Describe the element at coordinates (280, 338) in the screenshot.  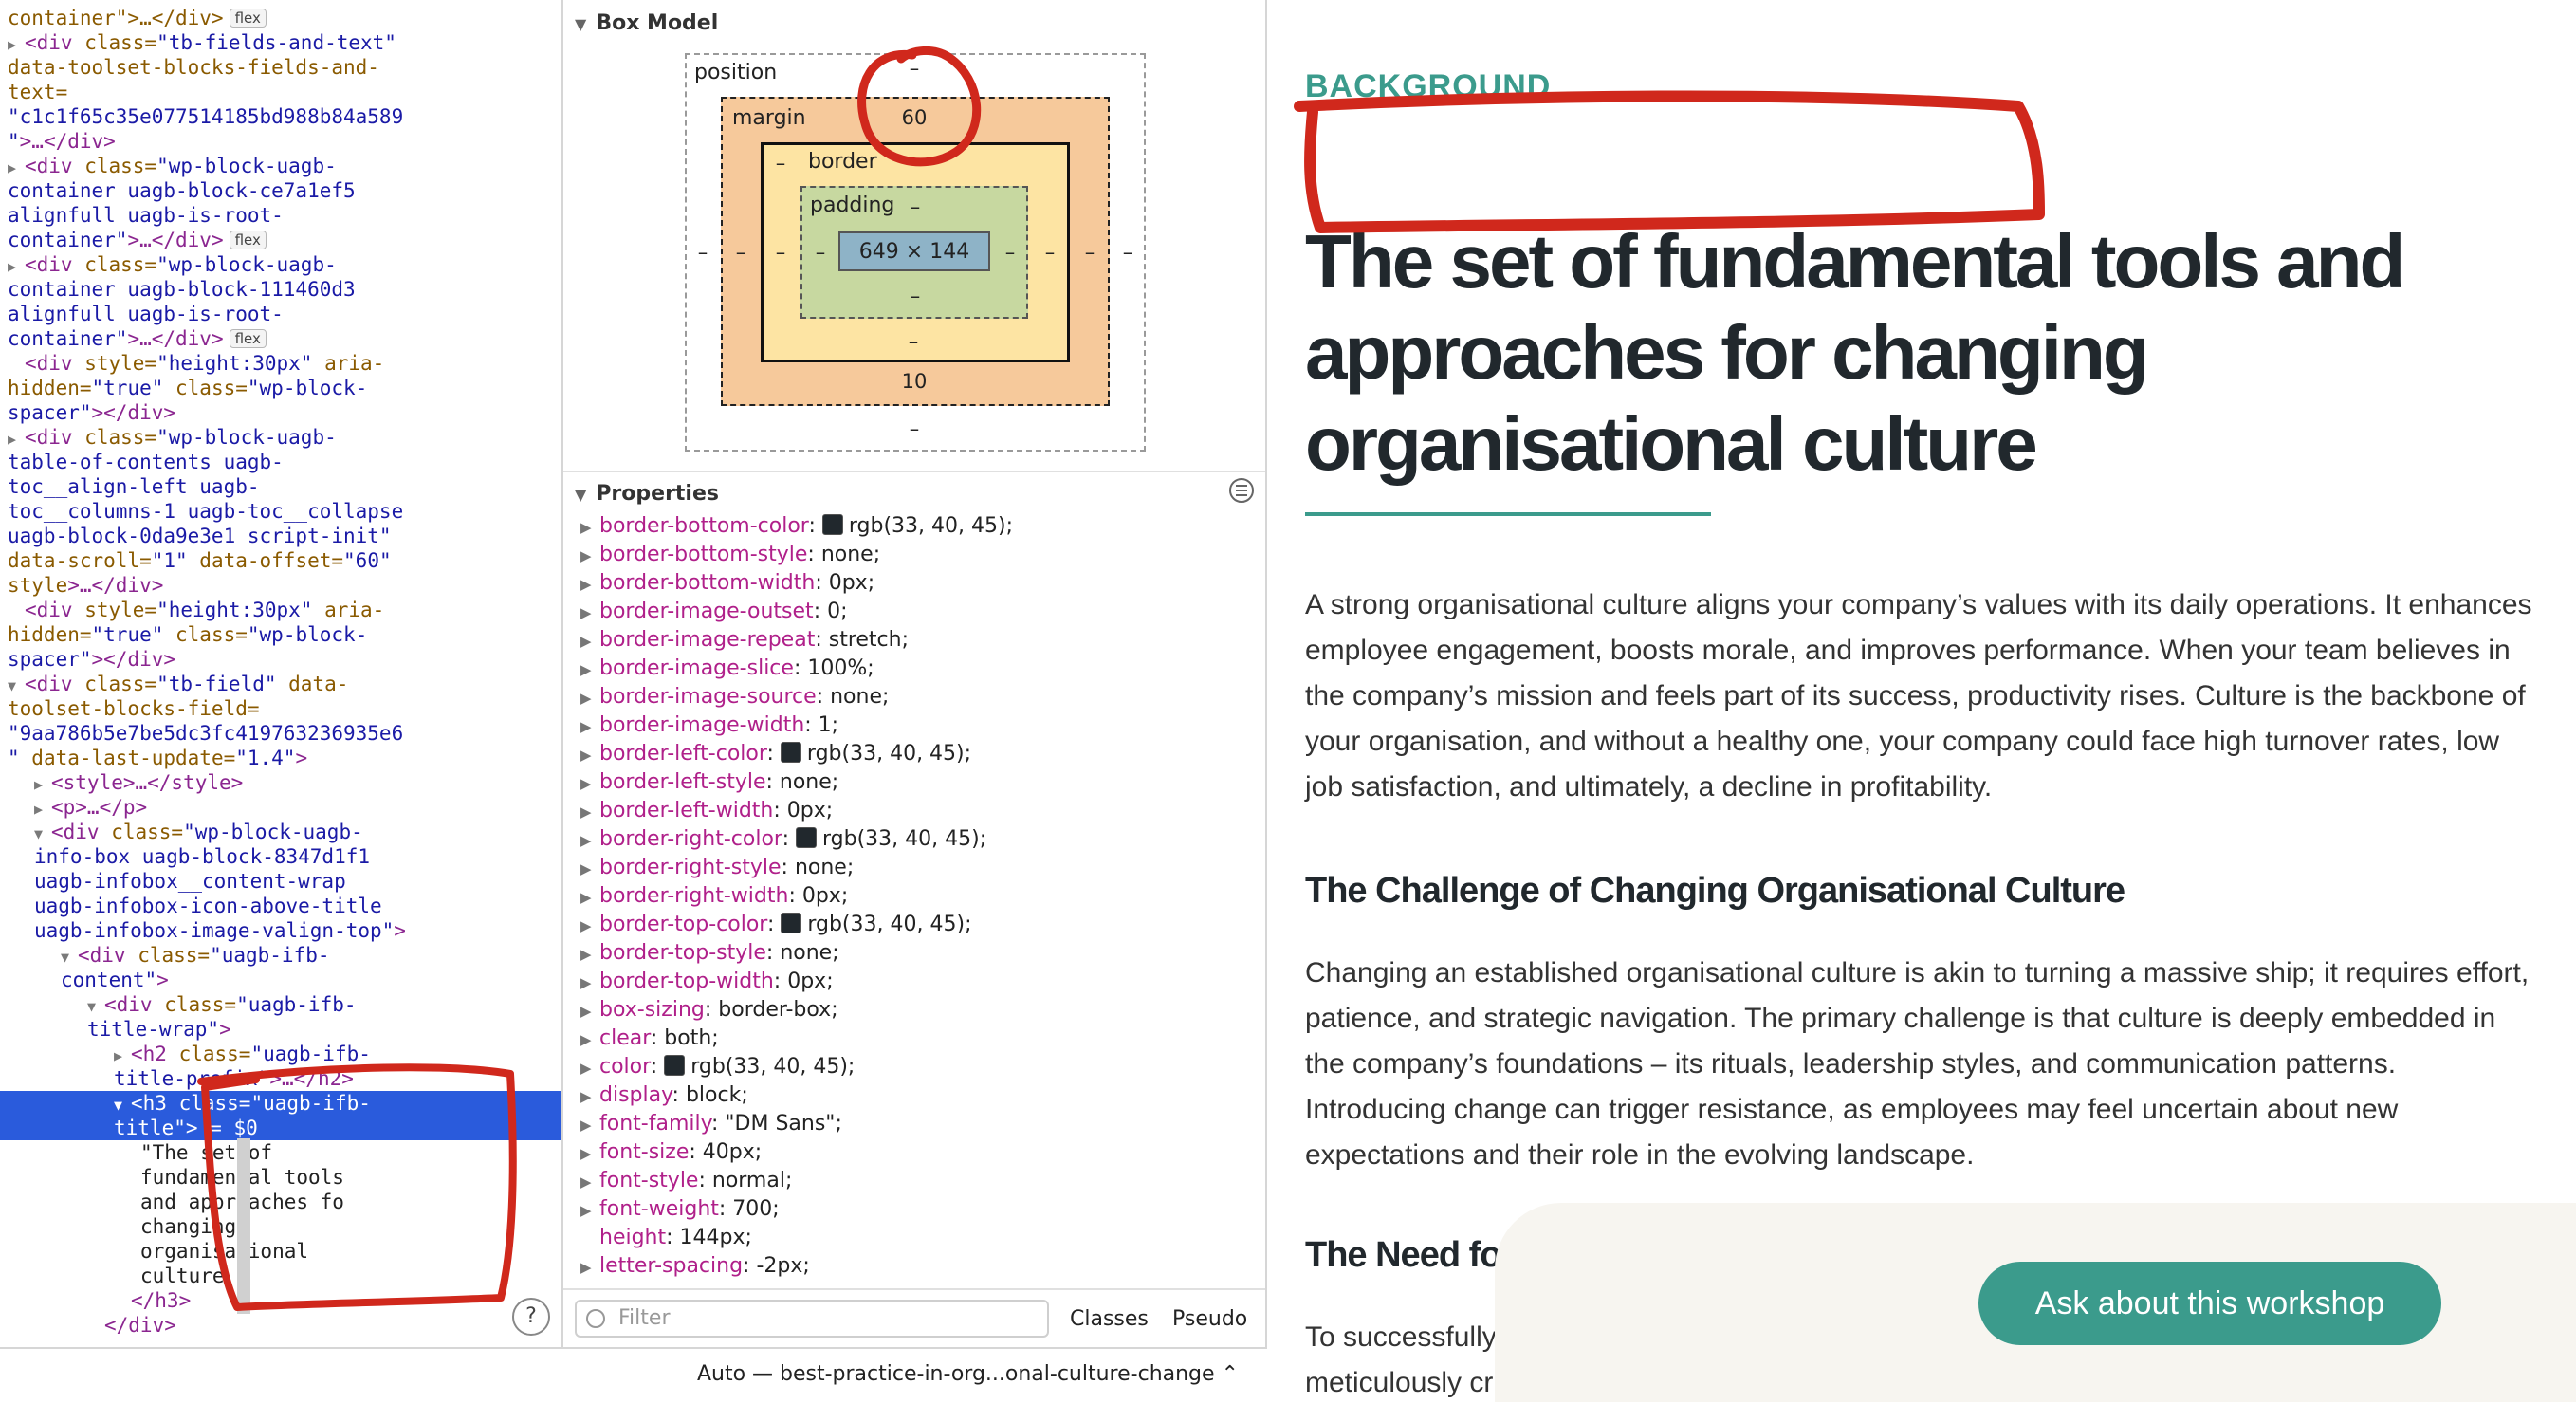
I see `dom-node-line: container">…</div> flex` at that location.